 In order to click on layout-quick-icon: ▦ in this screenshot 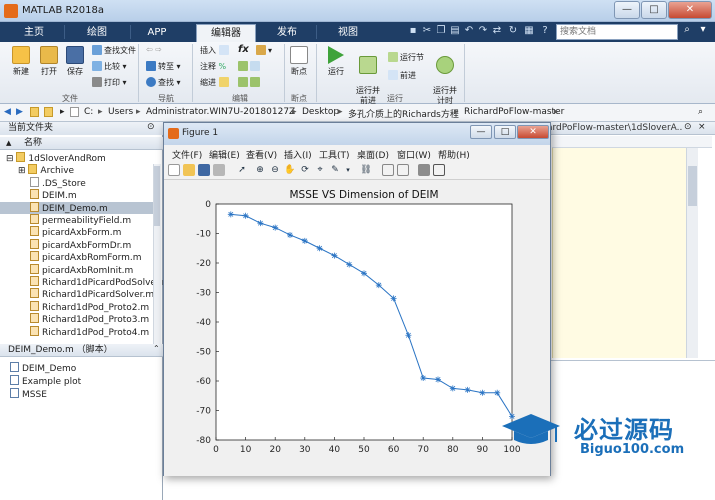, I will do `click(529, 31)`.